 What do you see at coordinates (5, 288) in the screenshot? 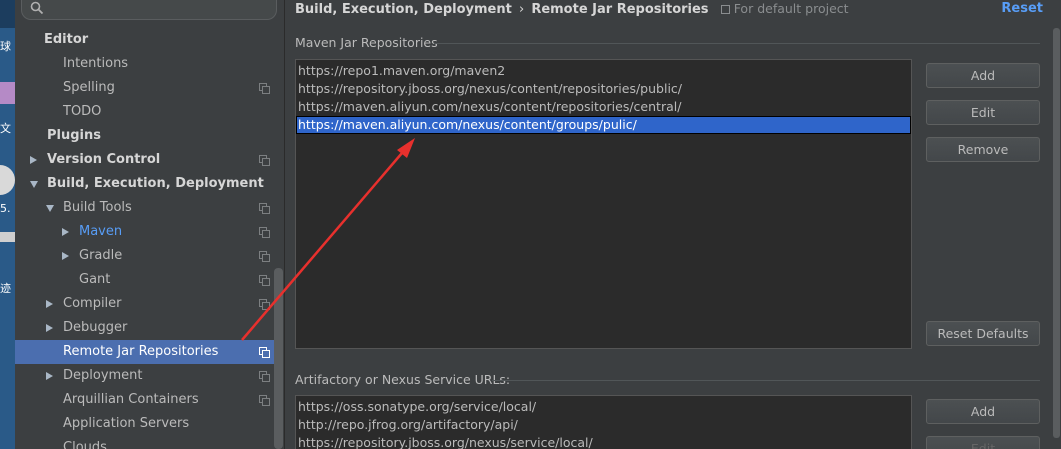
I see `desktop-label: 迹` at bounding box center [5, 288].